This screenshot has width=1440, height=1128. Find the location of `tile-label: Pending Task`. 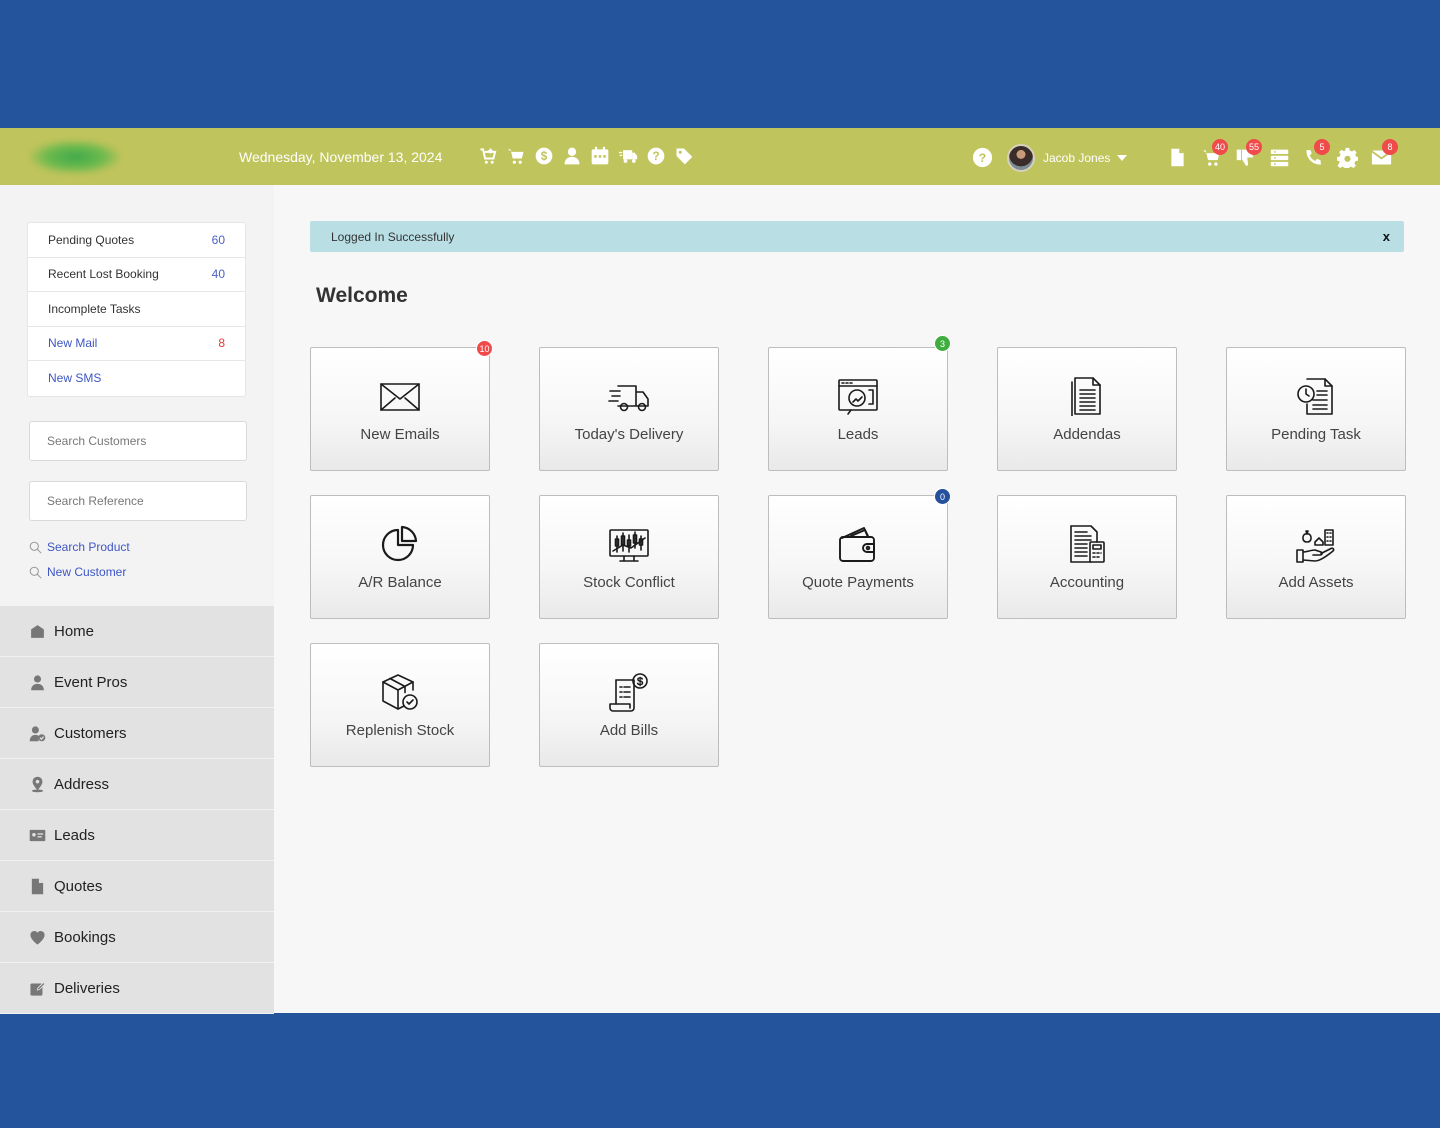

tile-label: Pending Task is located at coordinates (1316, 434).